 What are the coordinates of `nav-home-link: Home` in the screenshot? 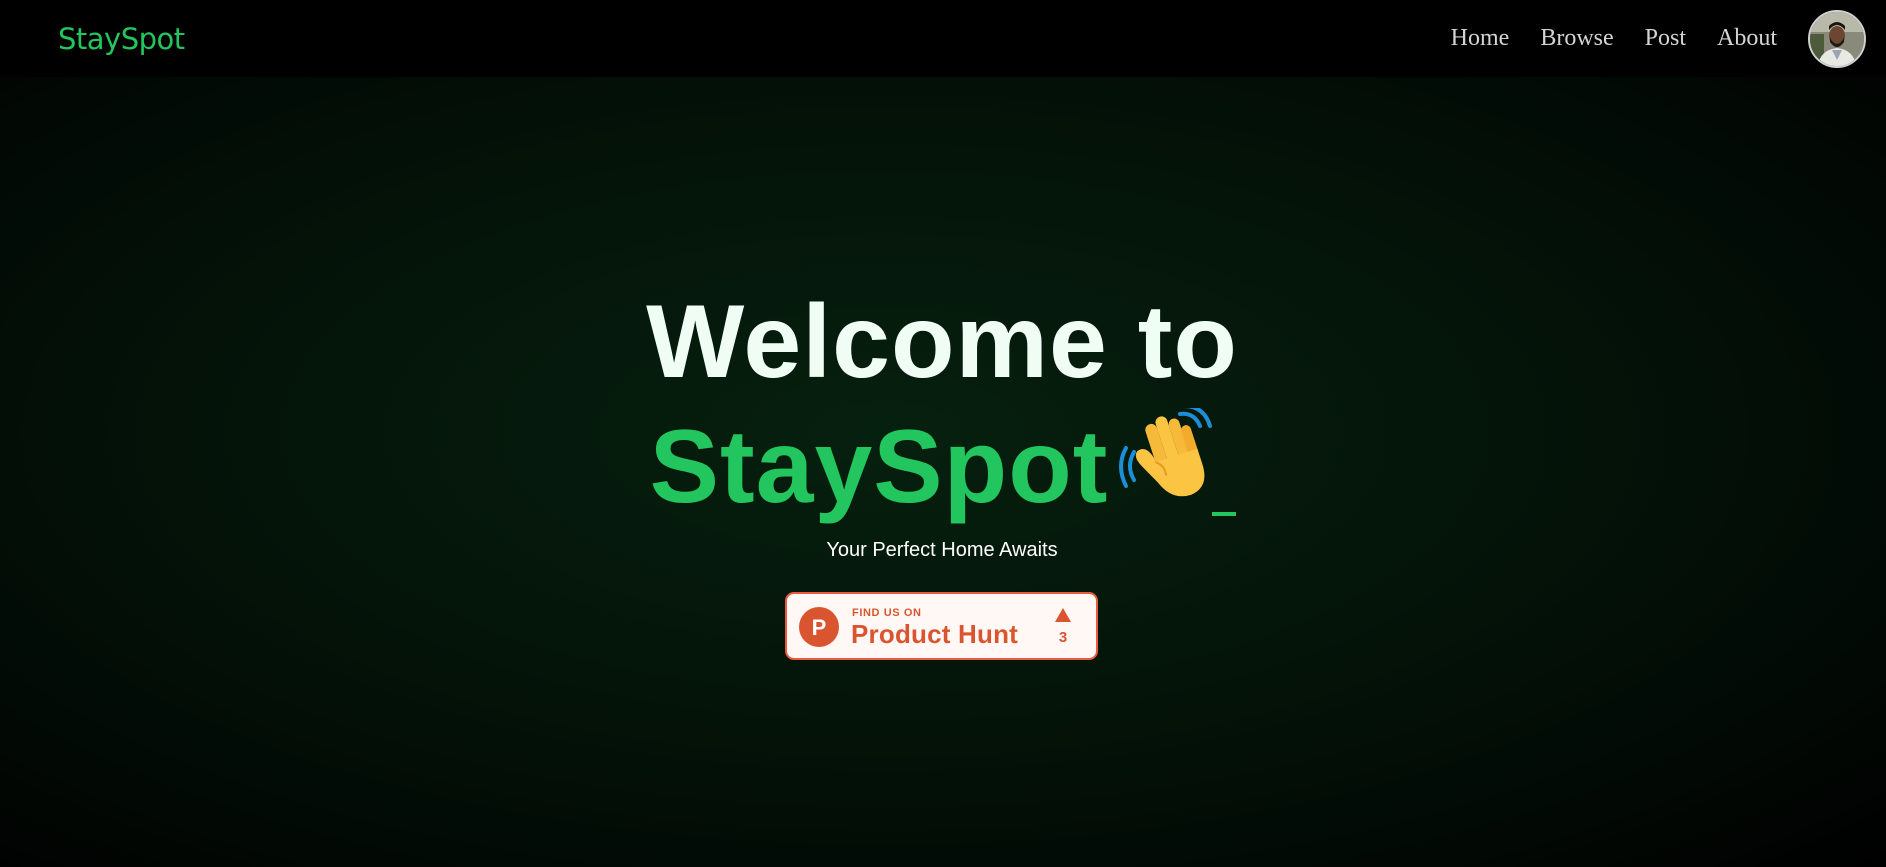 It's located at (1480, 38).